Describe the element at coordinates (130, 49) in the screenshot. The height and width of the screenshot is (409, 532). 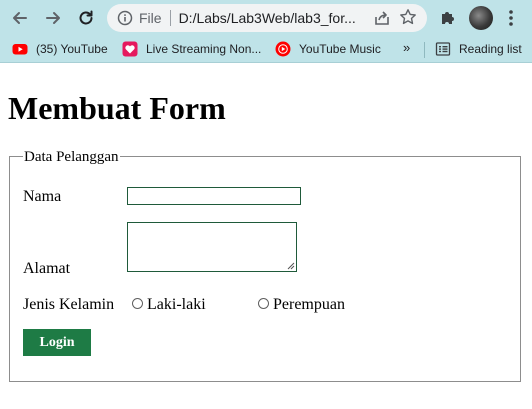
I see `streaming-heart-icon` at that location.